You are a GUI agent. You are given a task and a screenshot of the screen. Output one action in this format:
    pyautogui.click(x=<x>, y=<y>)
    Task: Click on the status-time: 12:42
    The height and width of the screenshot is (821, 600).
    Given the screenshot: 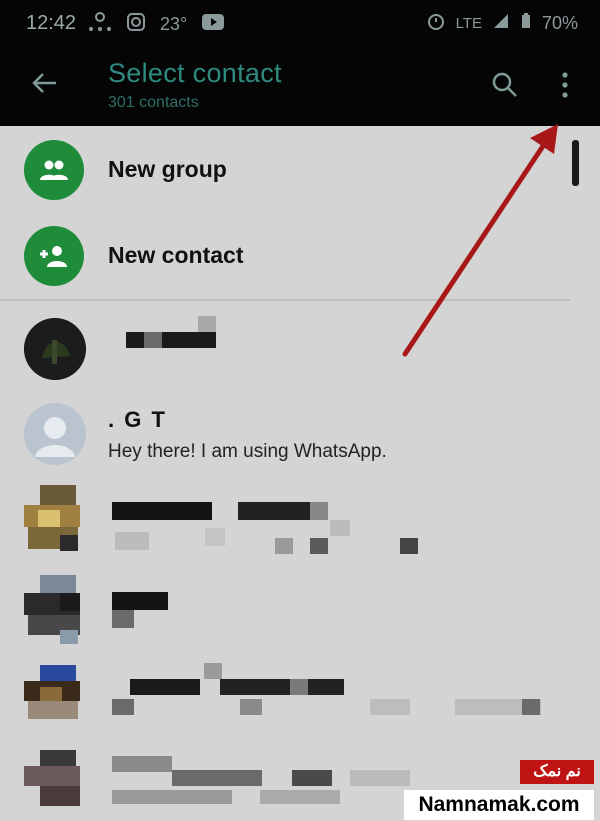 What is the action you would take?
    pyautogui.click(x=51, y=23)
    